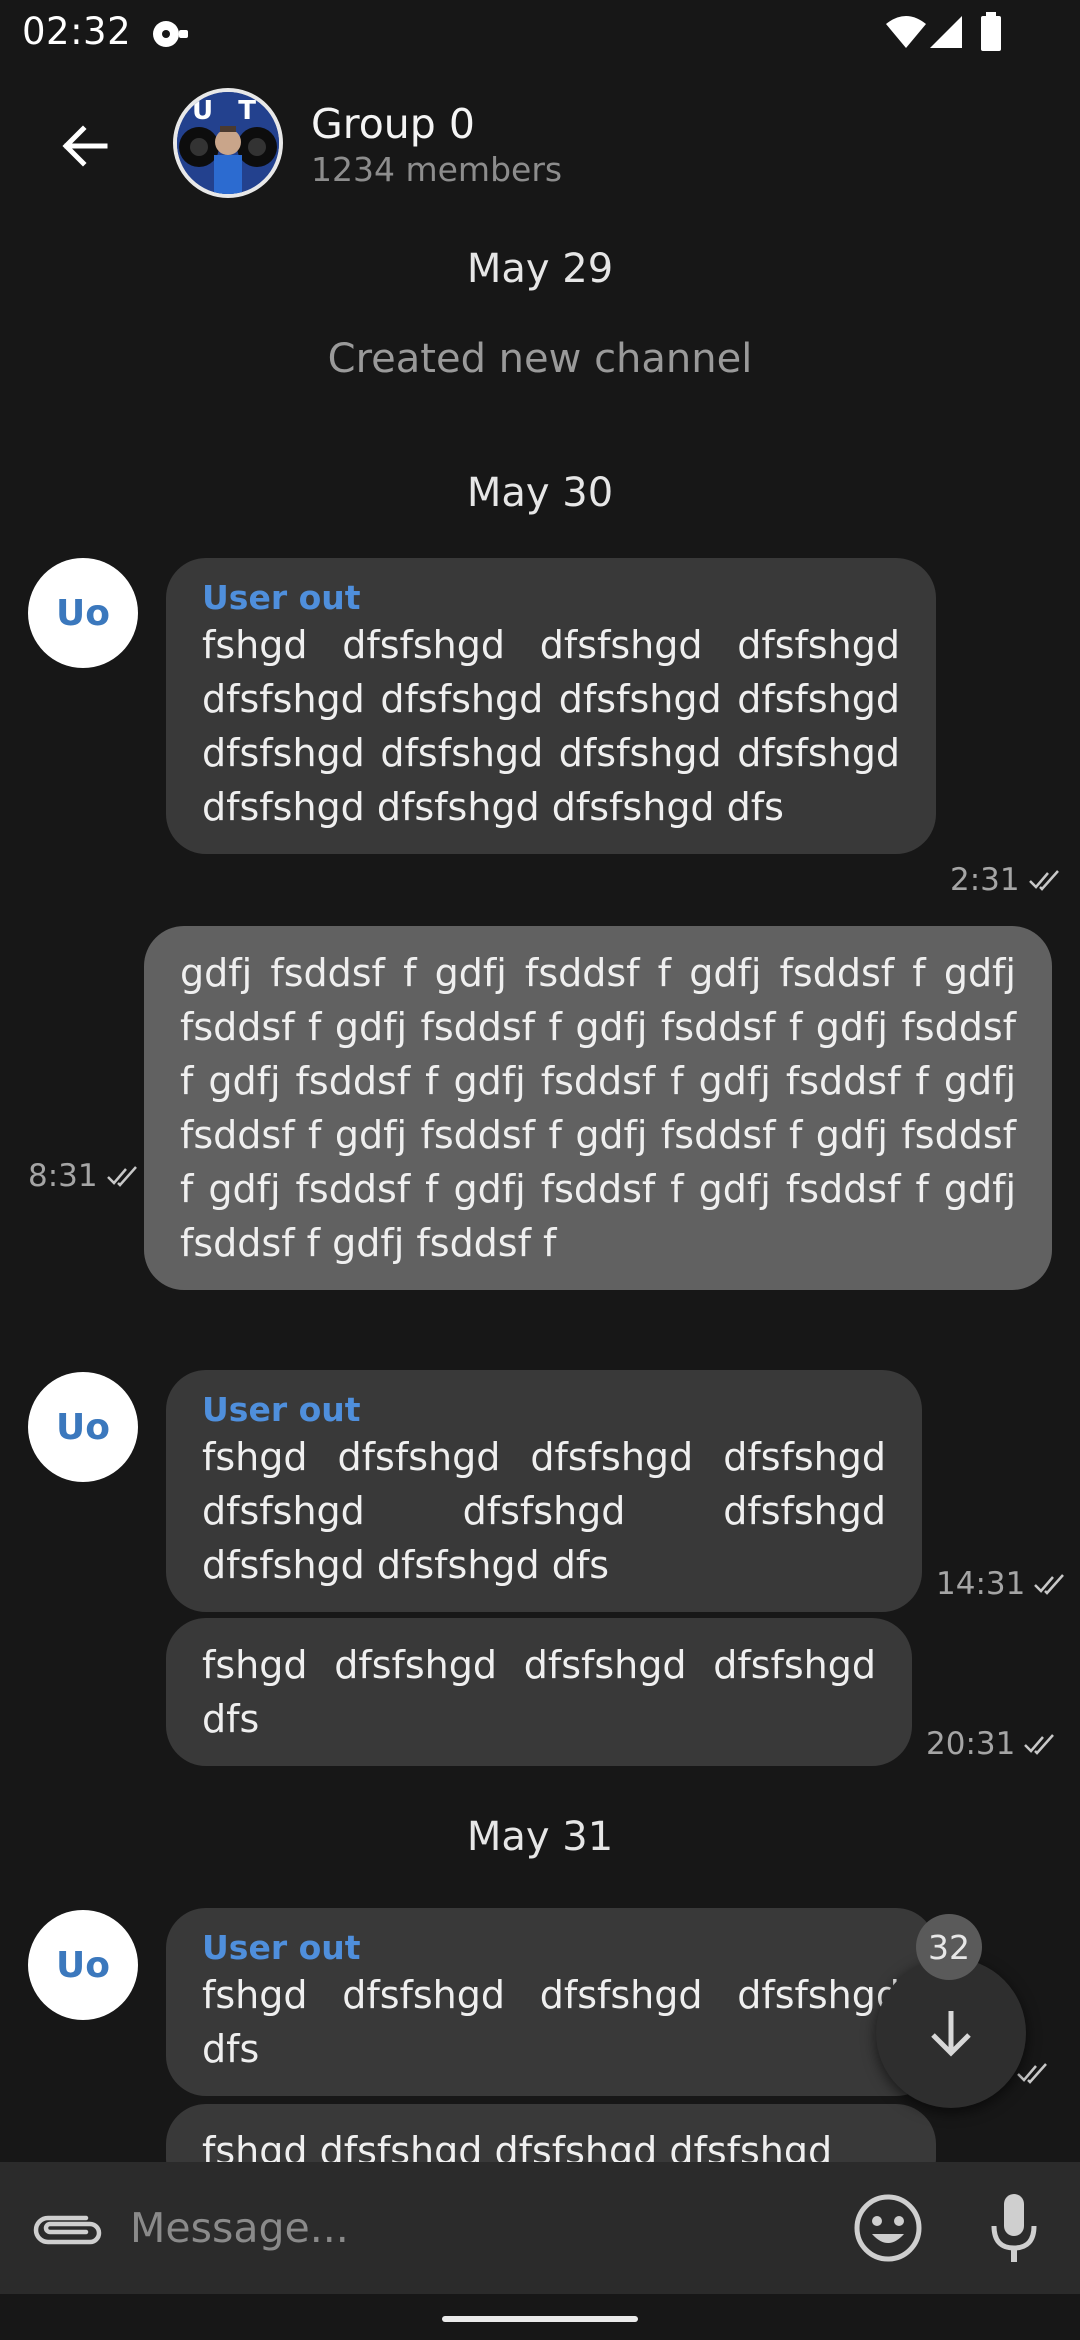 The height and width of the screenshot is (2340, 1080). Describe the element at coordinates (77, 31) in the screenshot. I see `status-time: 02:32` at that location.